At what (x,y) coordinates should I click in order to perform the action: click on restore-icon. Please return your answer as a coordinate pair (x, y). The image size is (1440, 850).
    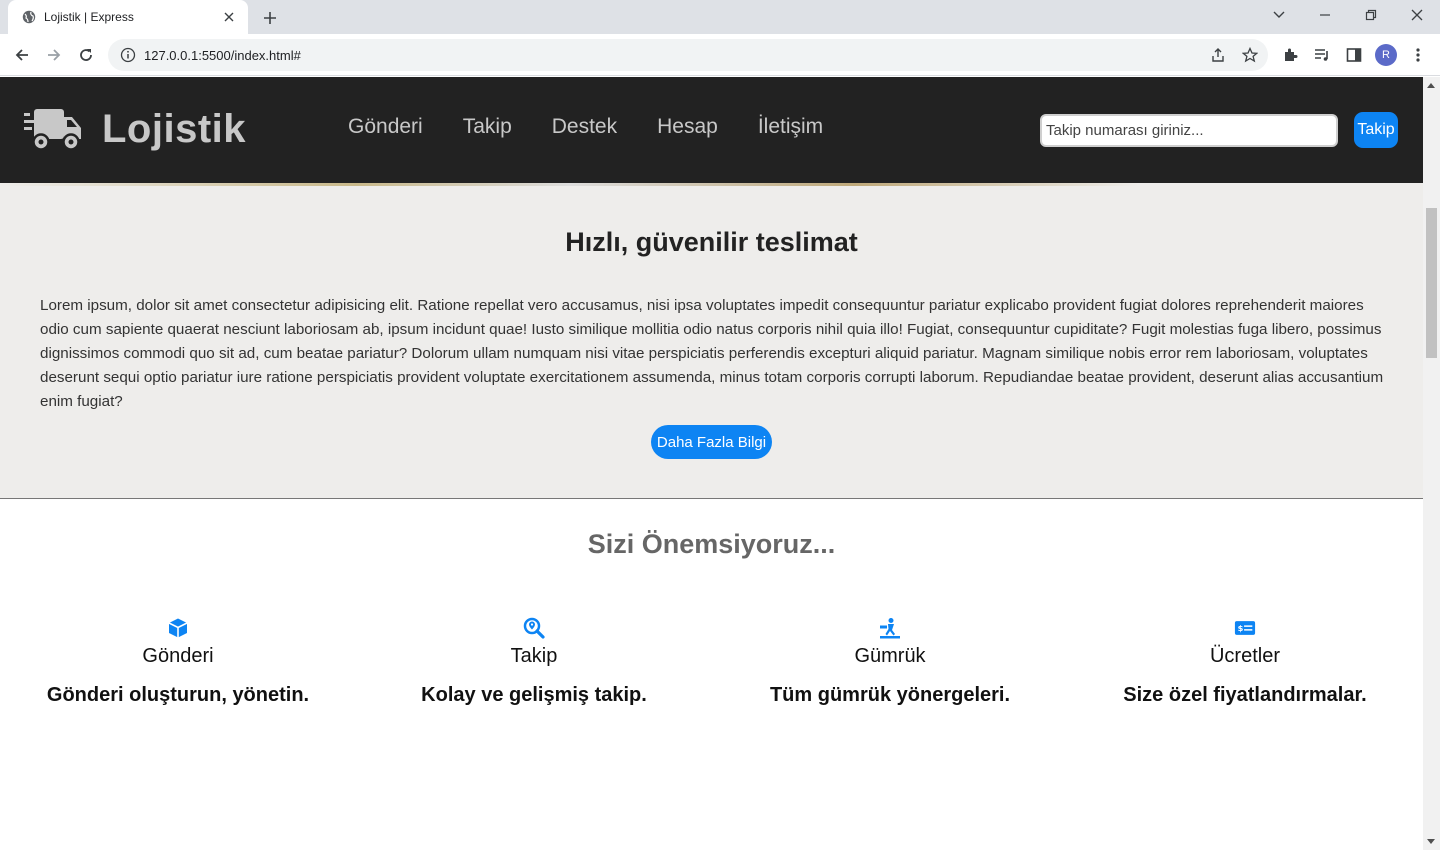
    Looking at the image, I should click on (1371, 15).